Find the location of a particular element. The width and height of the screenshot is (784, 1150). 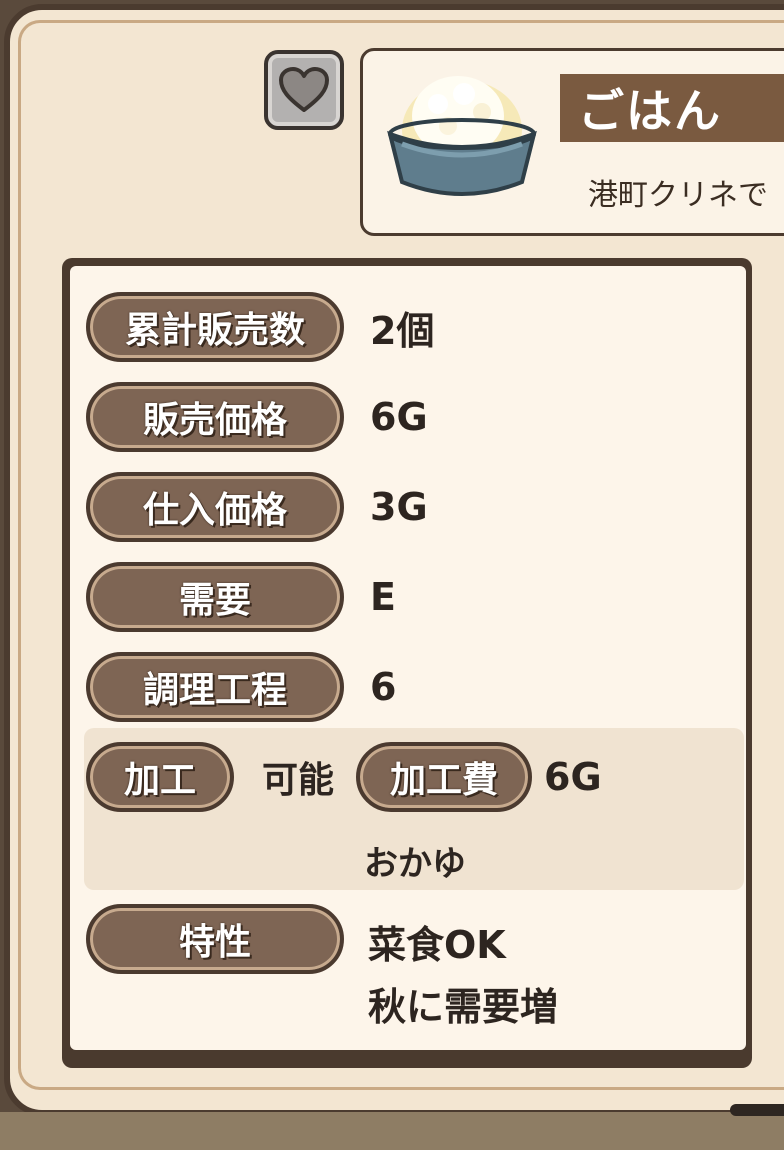

item-name-banner: ごはん is located at coordinates (672, 108).